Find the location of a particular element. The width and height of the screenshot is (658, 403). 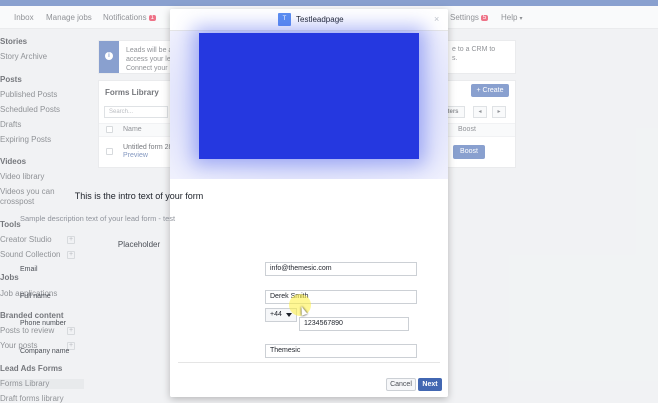

form-intro-text: This is the intro text of your form is located at coordinates (139, 196).